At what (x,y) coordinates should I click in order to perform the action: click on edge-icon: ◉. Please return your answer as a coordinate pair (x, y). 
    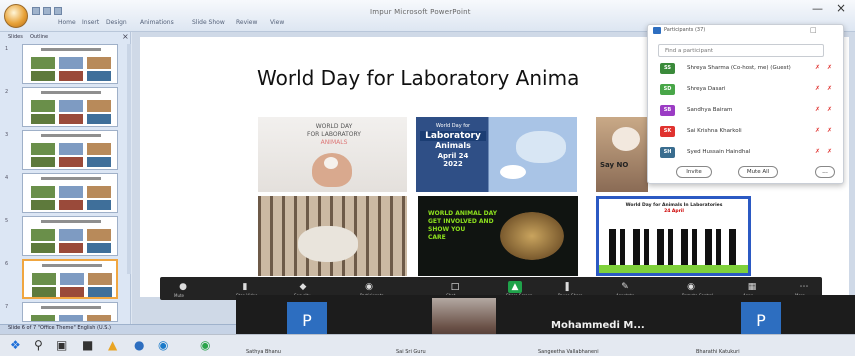
    Looking at the image, I should click on (163, 345).